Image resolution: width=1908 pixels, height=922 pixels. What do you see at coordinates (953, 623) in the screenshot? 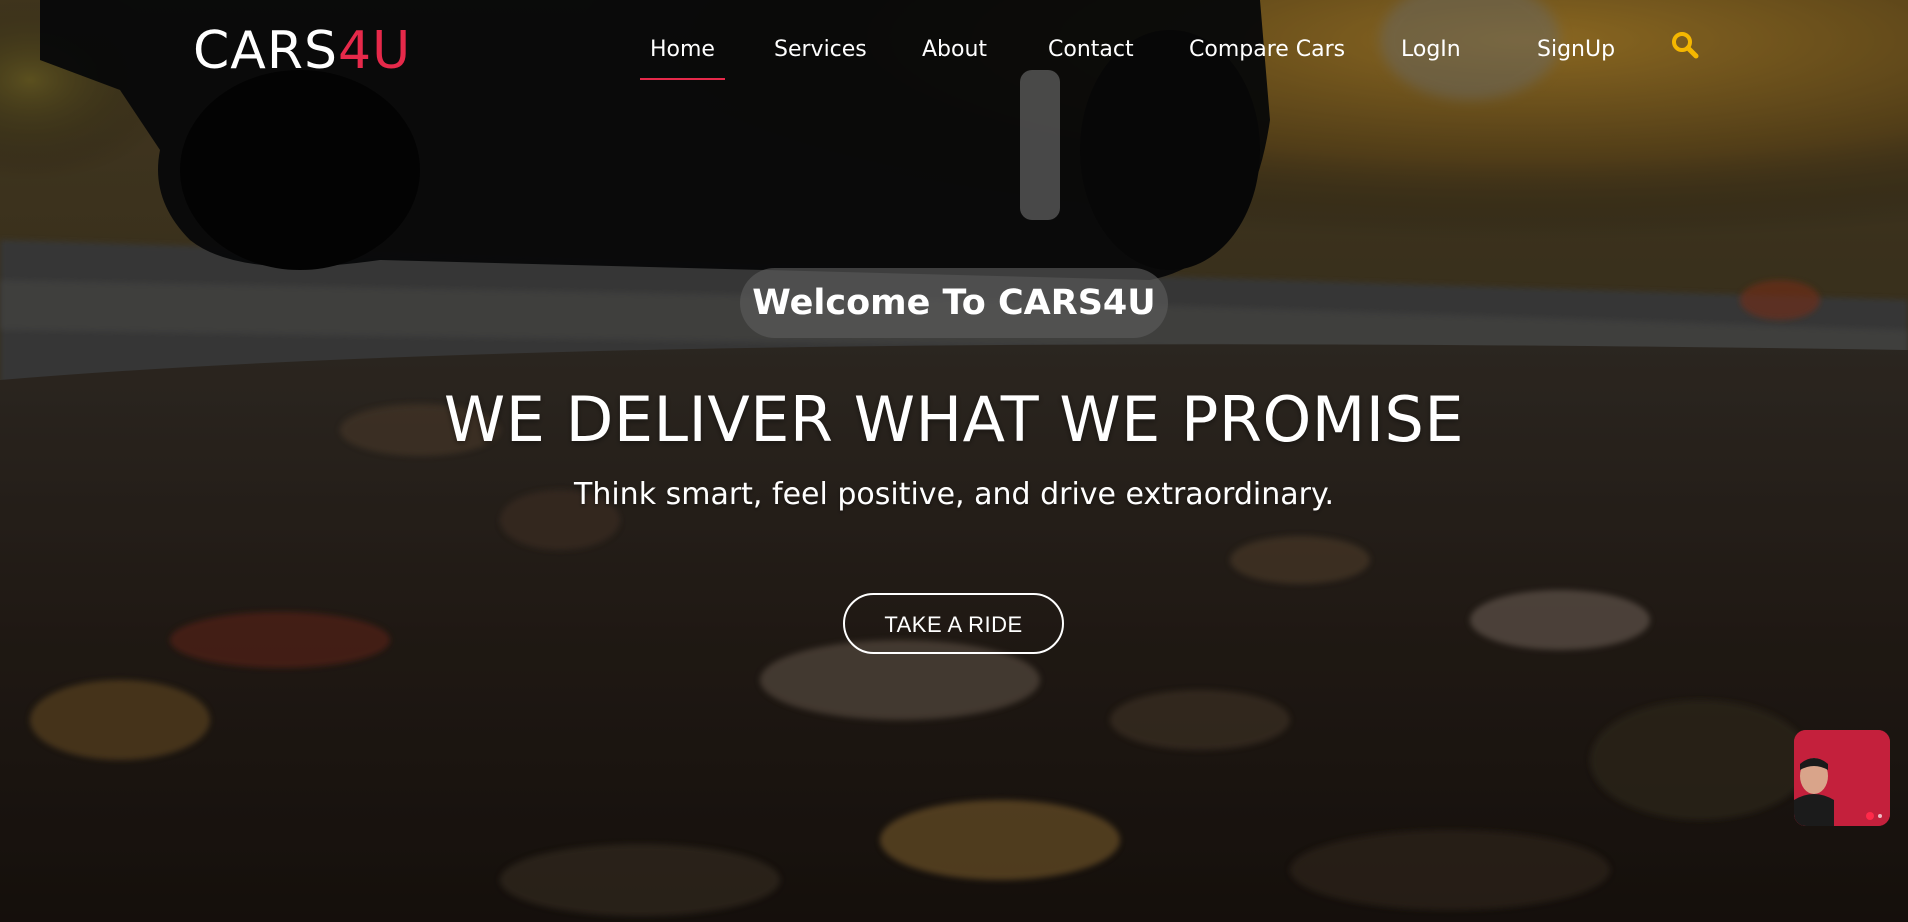
I see `take-a-ride-button: TAKE A RIDE` at bounding box center [953, 623].